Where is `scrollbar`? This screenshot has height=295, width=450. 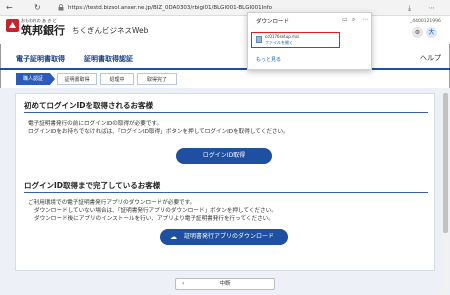 scrollbar is located at coordinates (445, 191).